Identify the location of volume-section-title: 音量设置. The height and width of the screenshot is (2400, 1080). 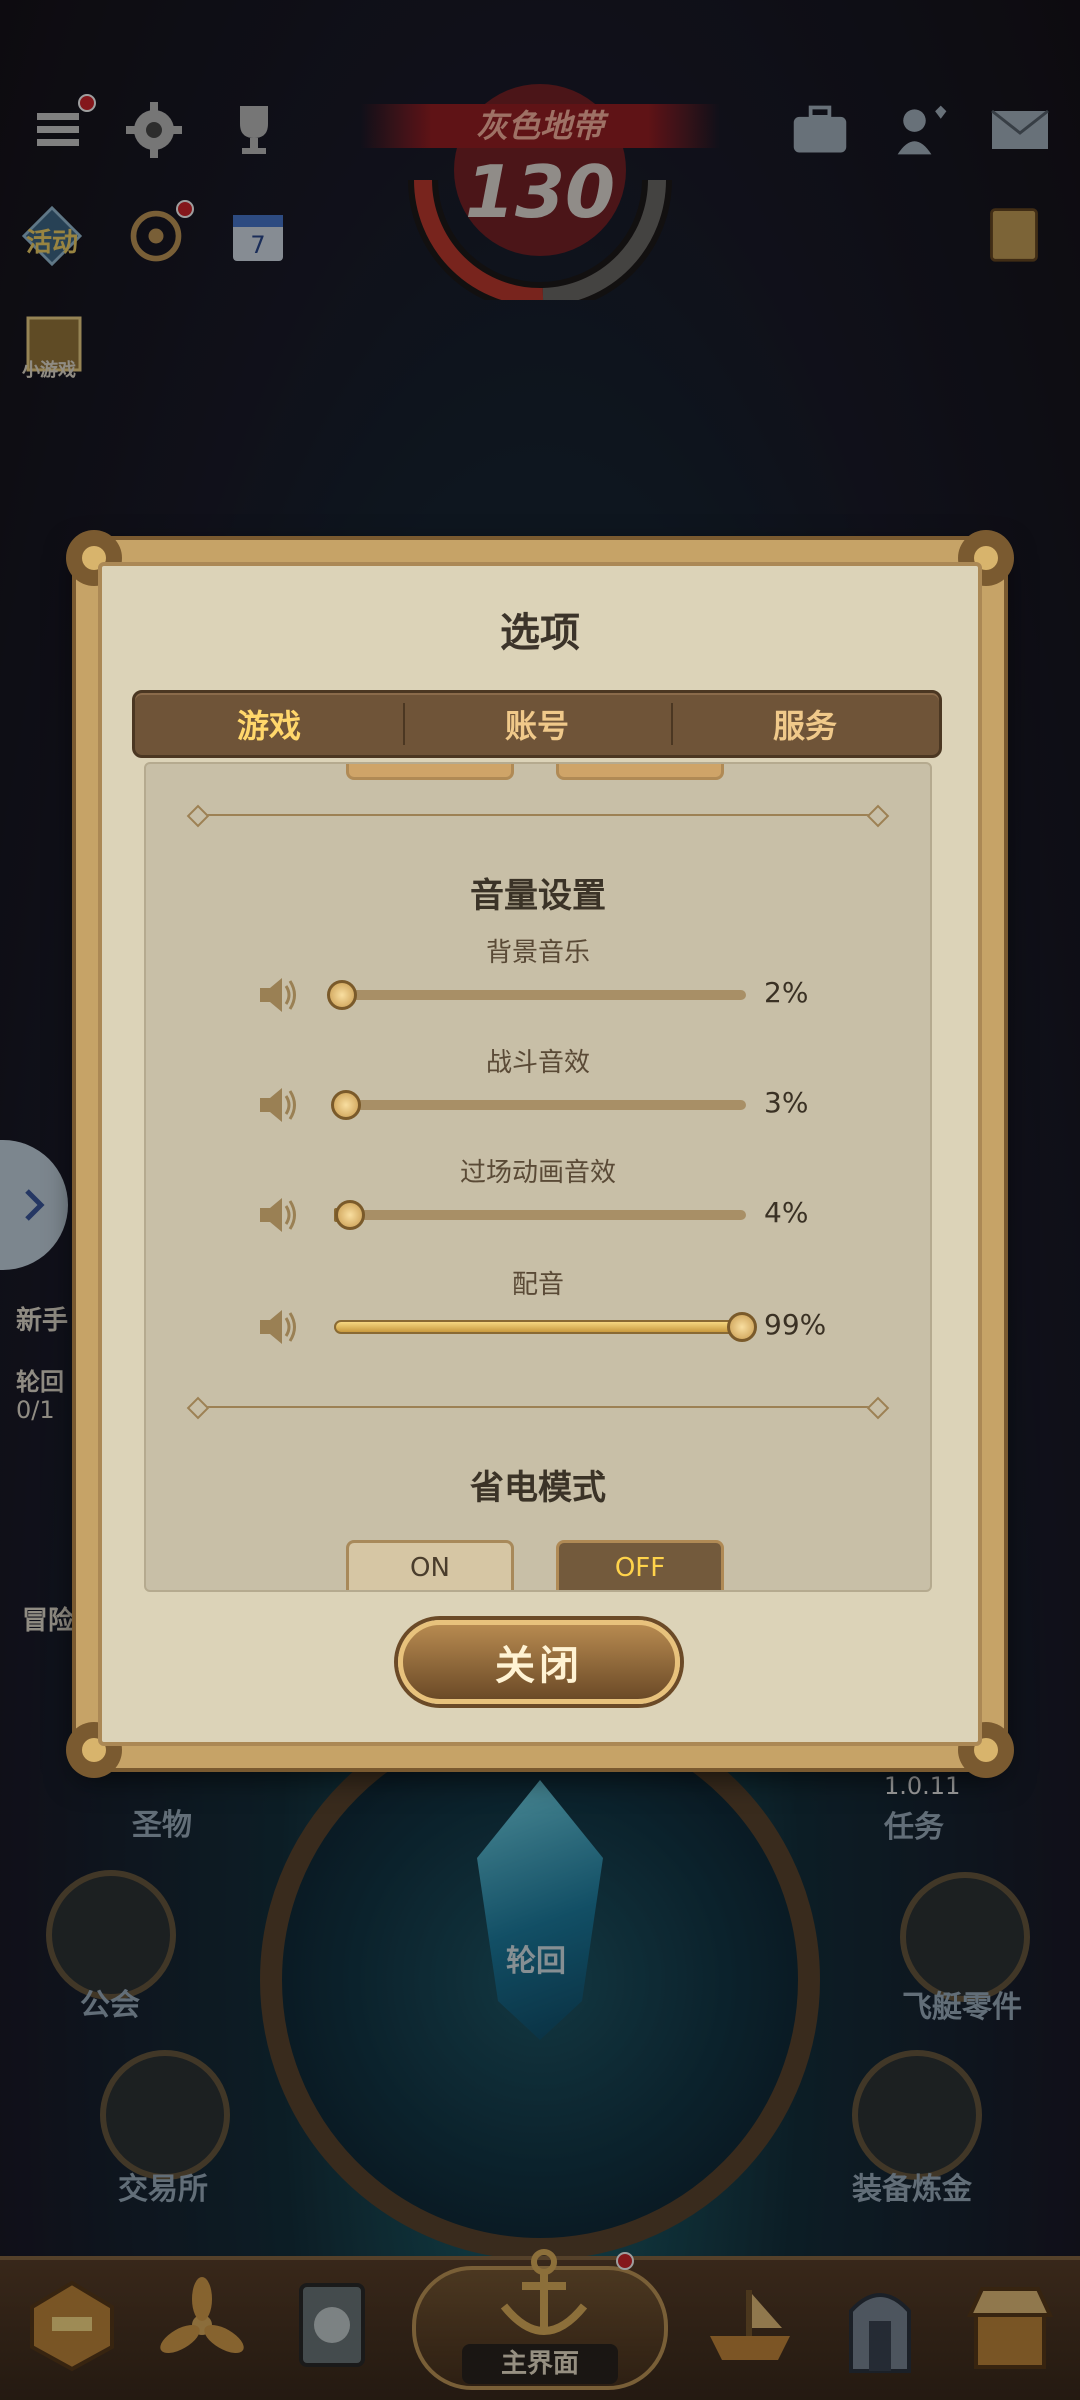
(538, 896).